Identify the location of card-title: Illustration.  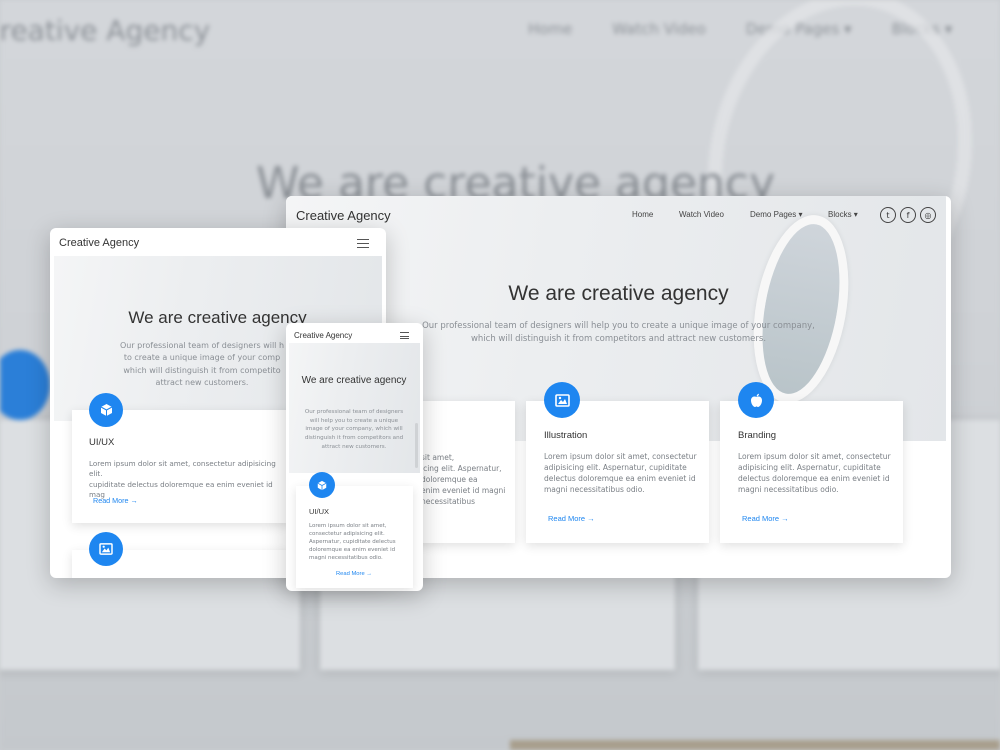
(566, 435).